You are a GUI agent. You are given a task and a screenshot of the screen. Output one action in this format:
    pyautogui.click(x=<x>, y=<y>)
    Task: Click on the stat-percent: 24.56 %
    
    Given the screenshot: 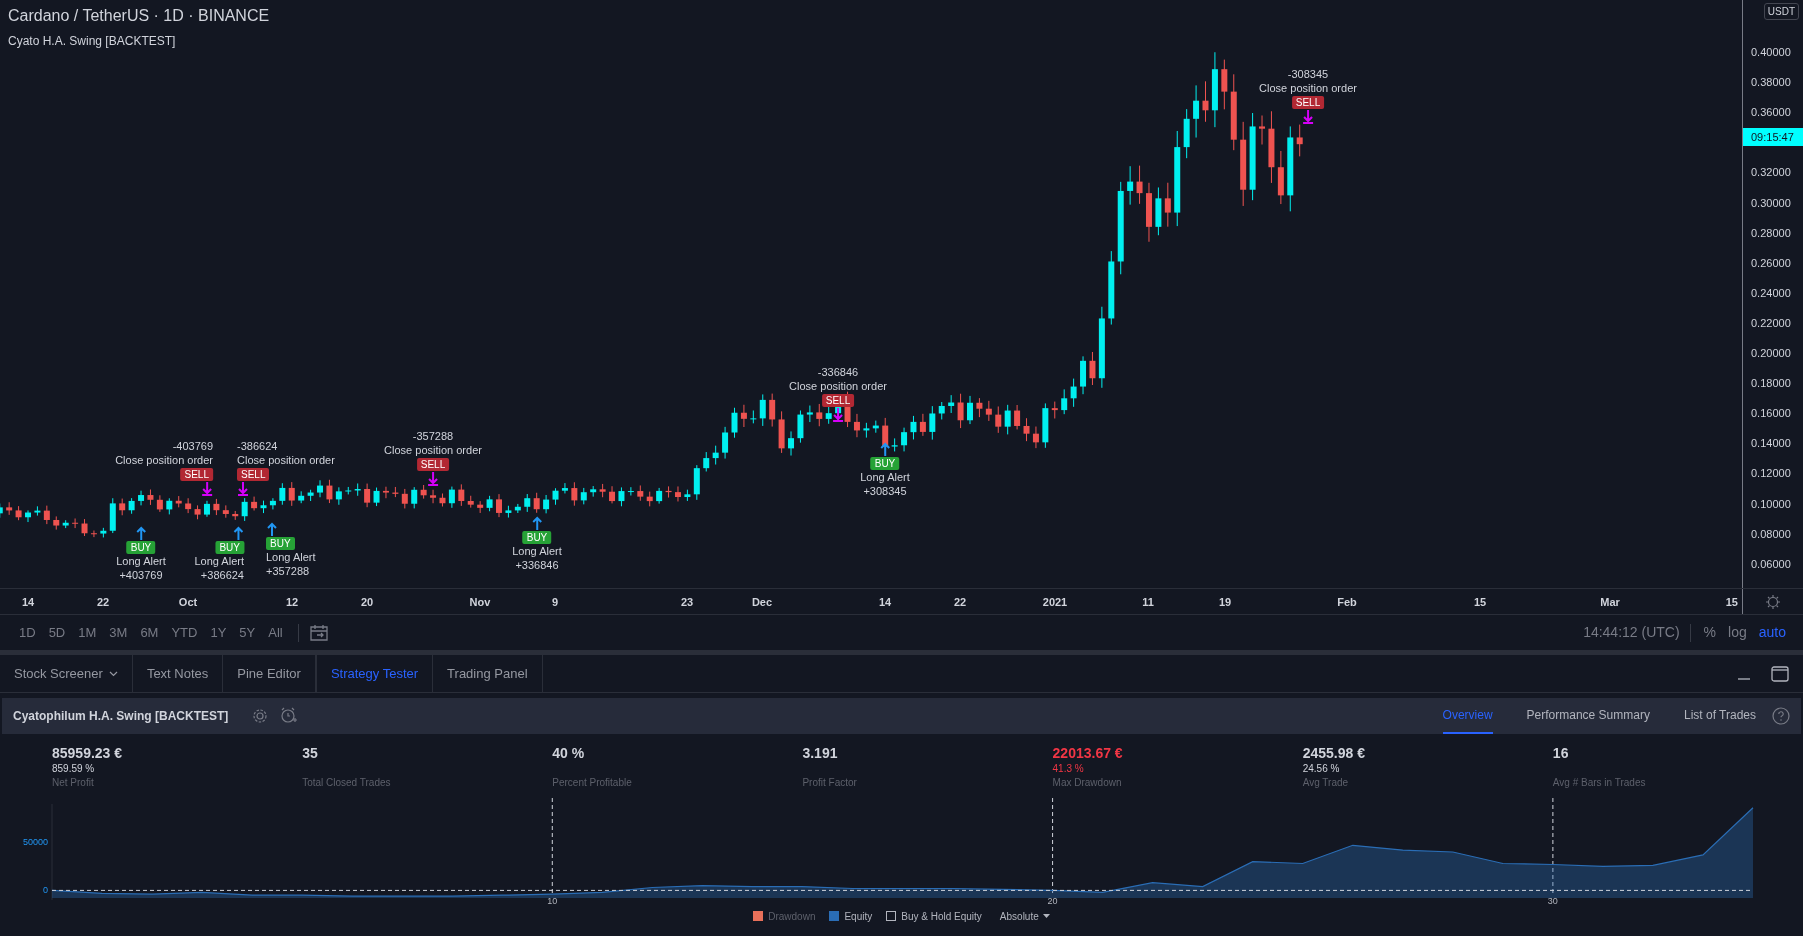 What is the action you would take?
    pyautogui.click(x=1321, y=769)
    